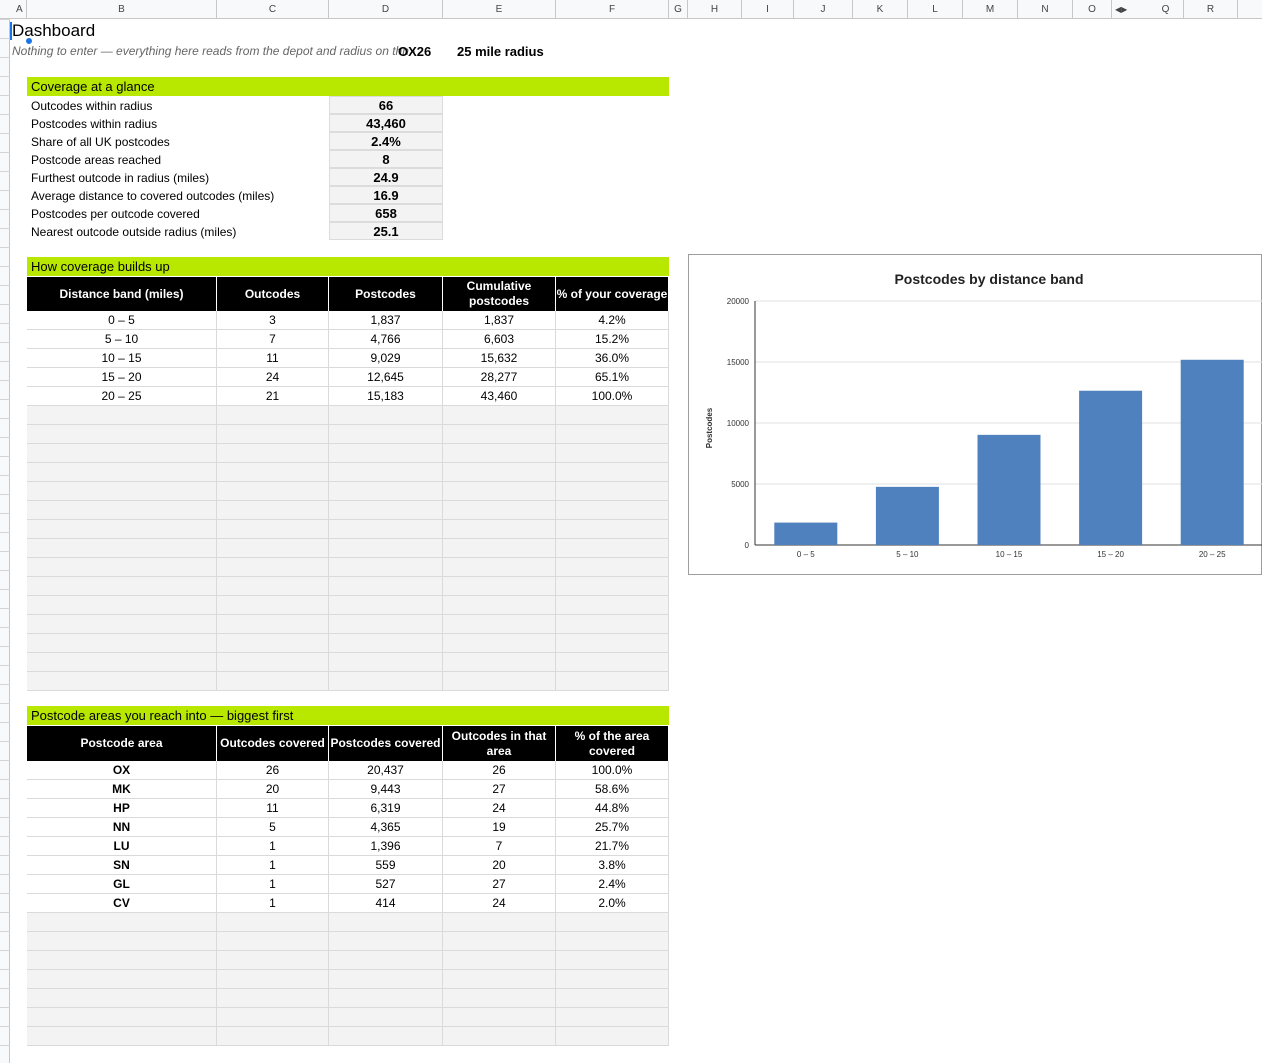 The width and height of the screenshot is (1262, 1063). I want to click on table-cell: 15 – 20, so click(122, 377).